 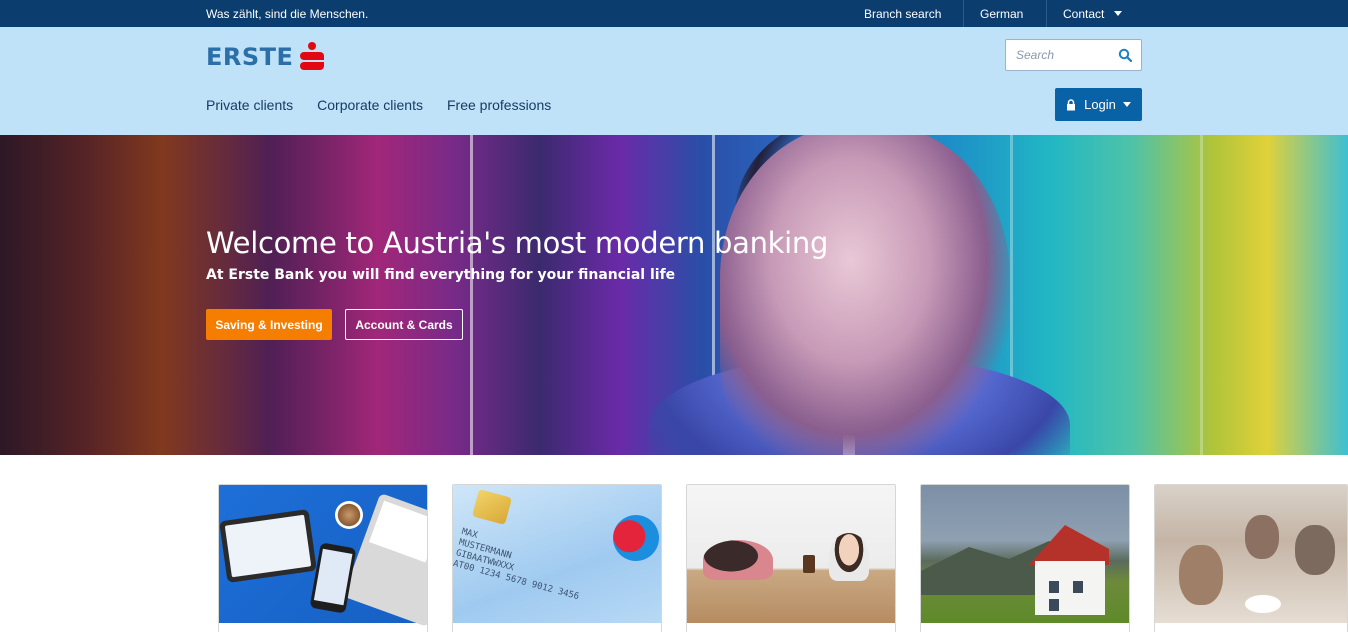 I want to click on teaser-card-devices, so click(x=323, y=558).